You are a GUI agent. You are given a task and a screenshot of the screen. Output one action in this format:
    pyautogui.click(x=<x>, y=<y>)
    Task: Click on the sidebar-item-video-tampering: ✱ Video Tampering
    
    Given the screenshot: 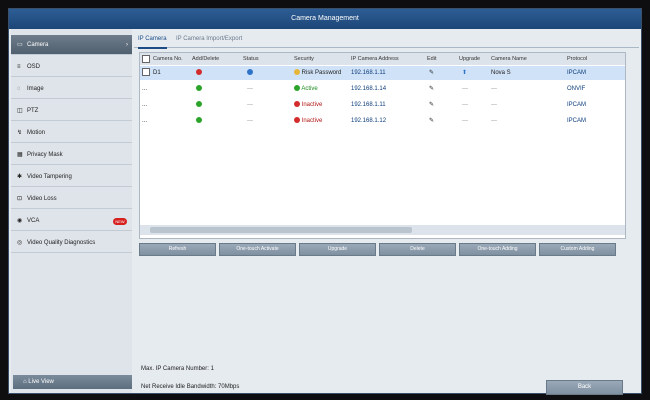 What is the action you would take?
    pyautogui.click(x=71, y=177)
    